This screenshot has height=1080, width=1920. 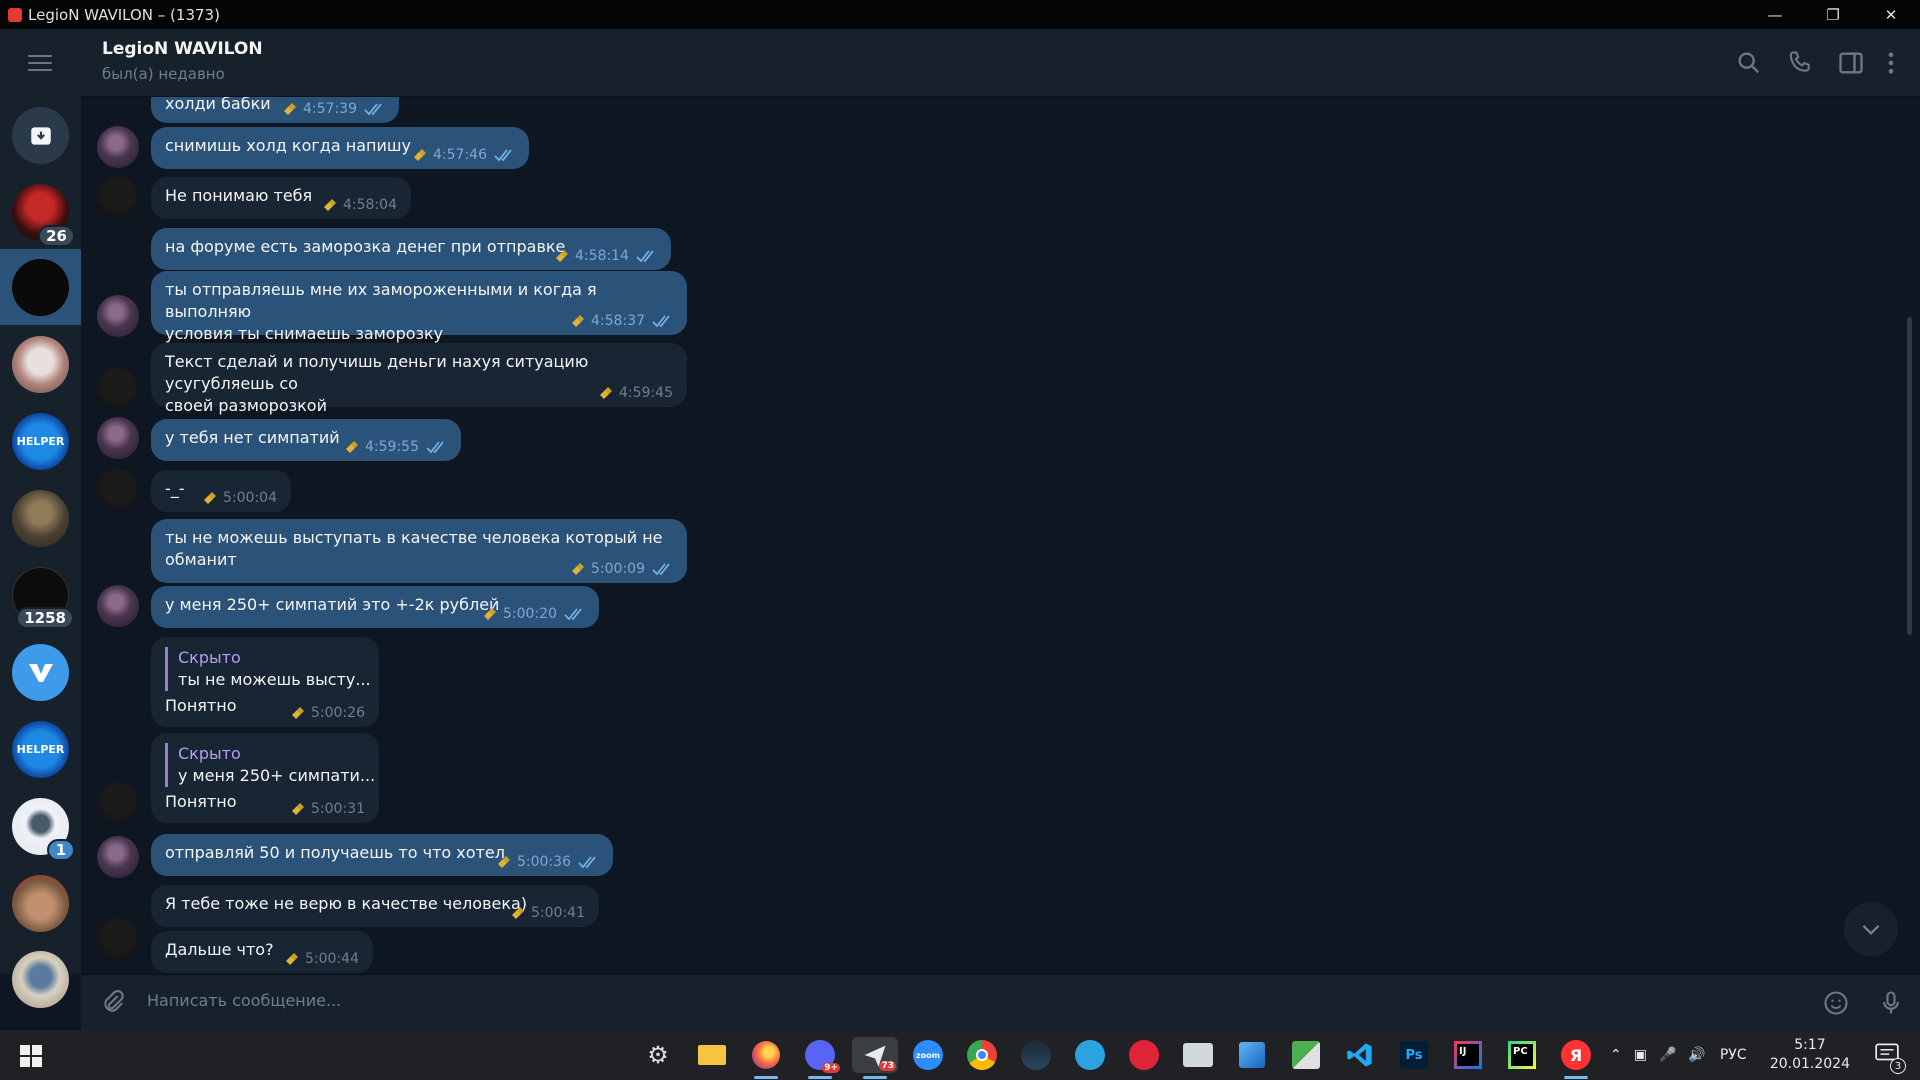 What do you see at coordinates (306, 440) in the screenshot?
I see `message-bubble: у тебя нет симпатий 4:59:55` at bounding box center [306, 440].